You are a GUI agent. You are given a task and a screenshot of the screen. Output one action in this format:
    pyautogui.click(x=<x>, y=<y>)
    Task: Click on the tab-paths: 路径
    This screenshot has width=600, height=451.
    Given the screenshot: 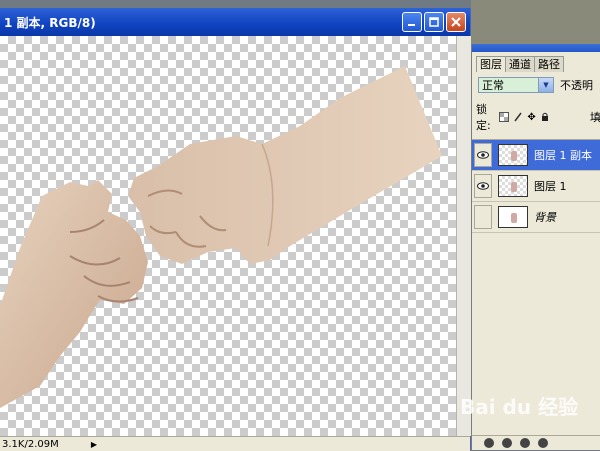 What is the action you would take?
    pyautogui.click(x=549, y=64)
    